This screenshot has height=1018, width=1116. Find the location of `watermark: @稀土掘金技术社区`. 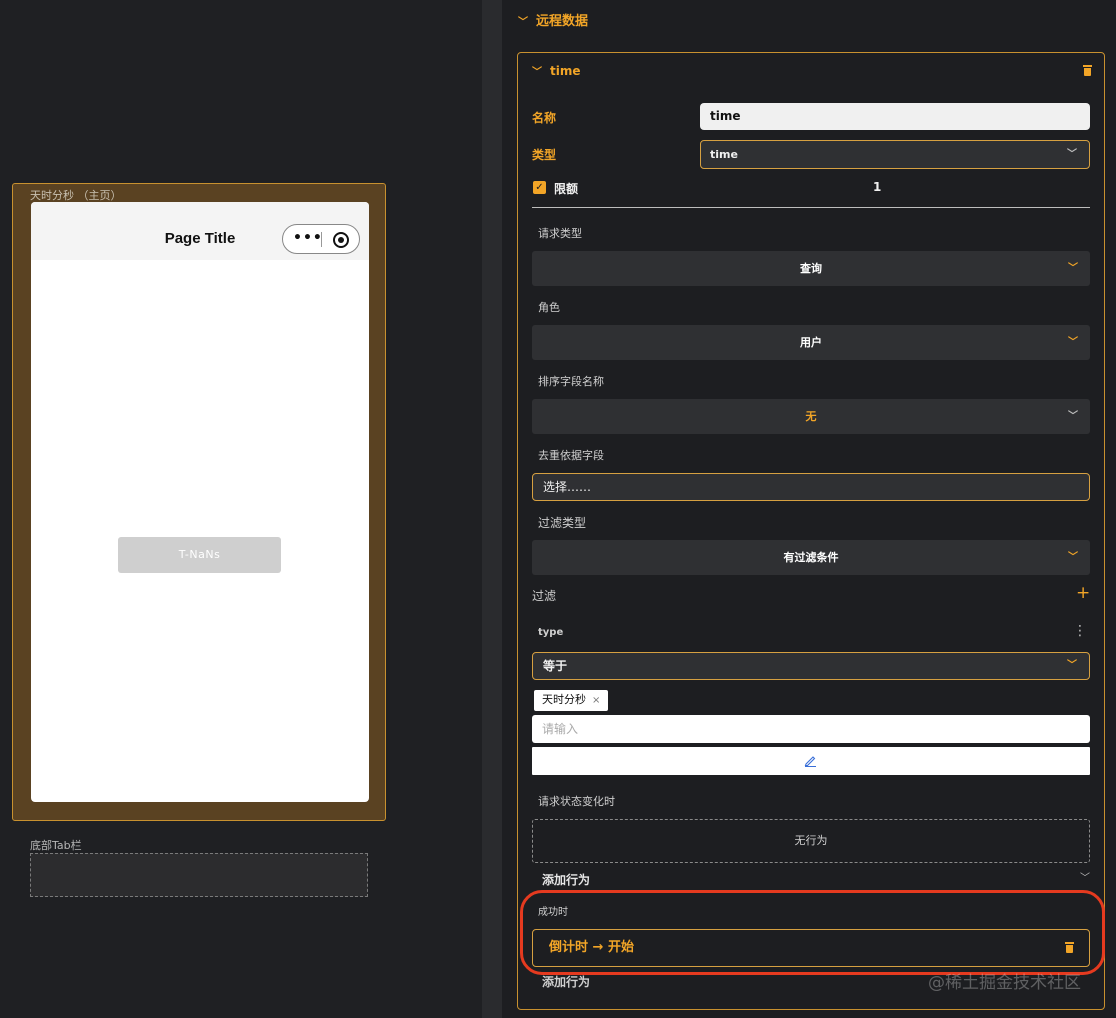

watermark: @稀土掘金技术社区 is located at coordinates (1004, 983).